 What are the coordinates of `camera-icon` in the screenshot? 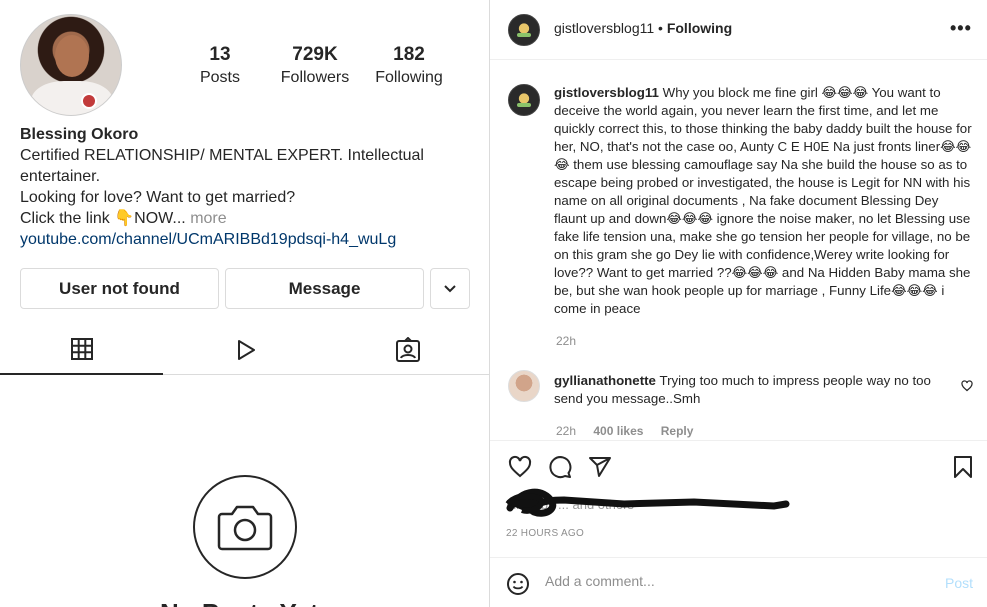 It's located at (245, 528).